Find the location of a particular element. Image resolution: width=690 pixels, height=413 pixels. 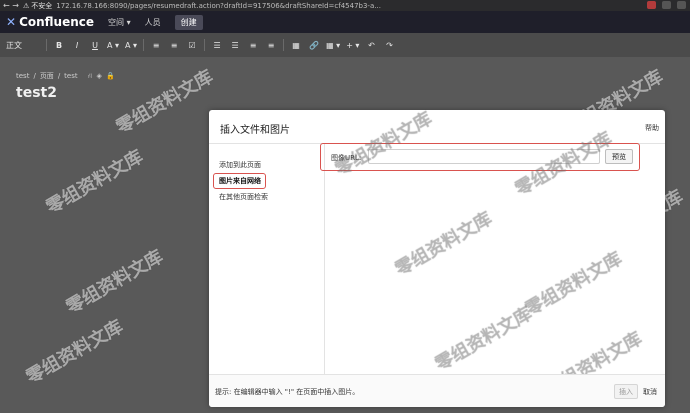

restrictions-icon: 🔒 is located at coordinates (110, 76).